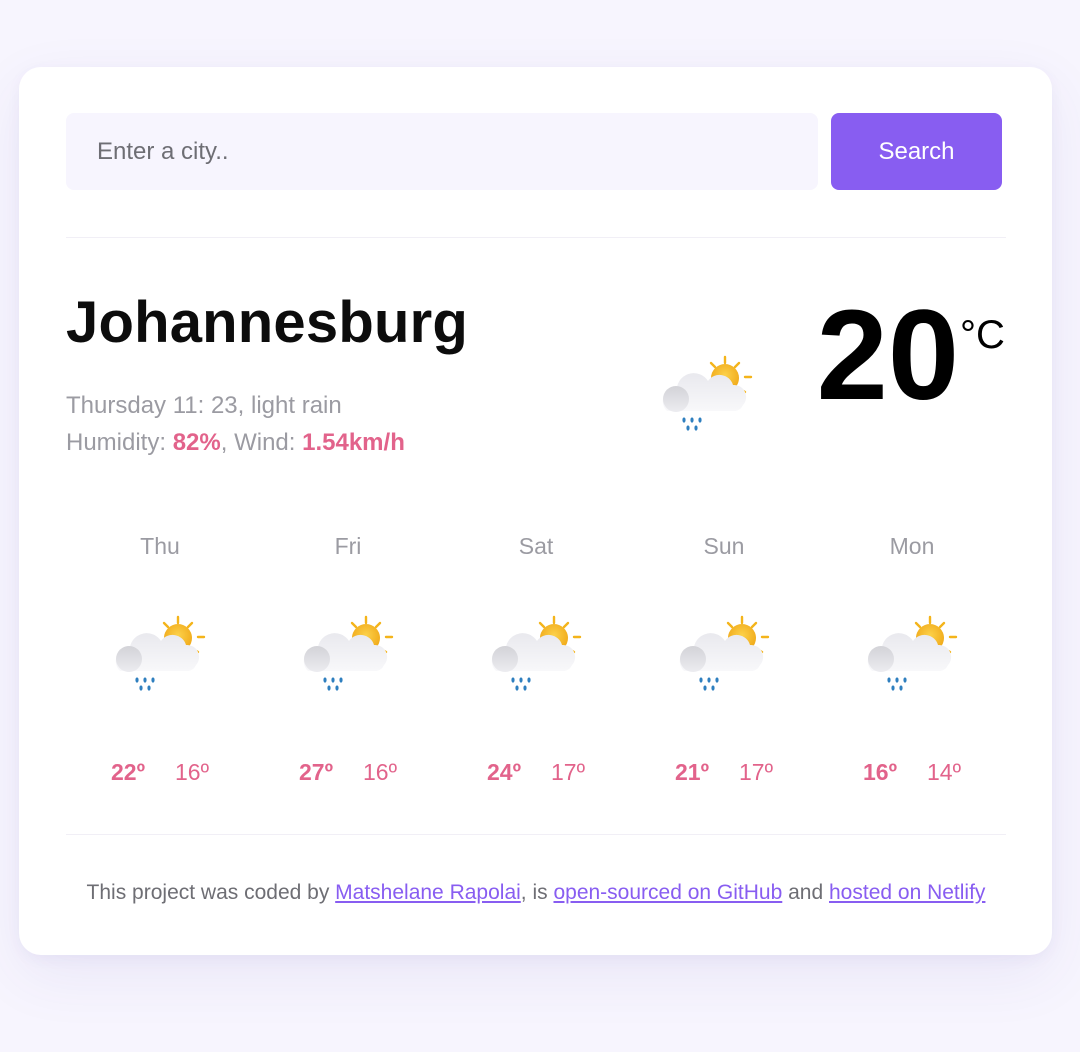 This screenshot has height=1052, width=1080. Describe the element at coordinates (211, 892) in the screenshot. I see `footer-prefix: This project was coded by` at that location.